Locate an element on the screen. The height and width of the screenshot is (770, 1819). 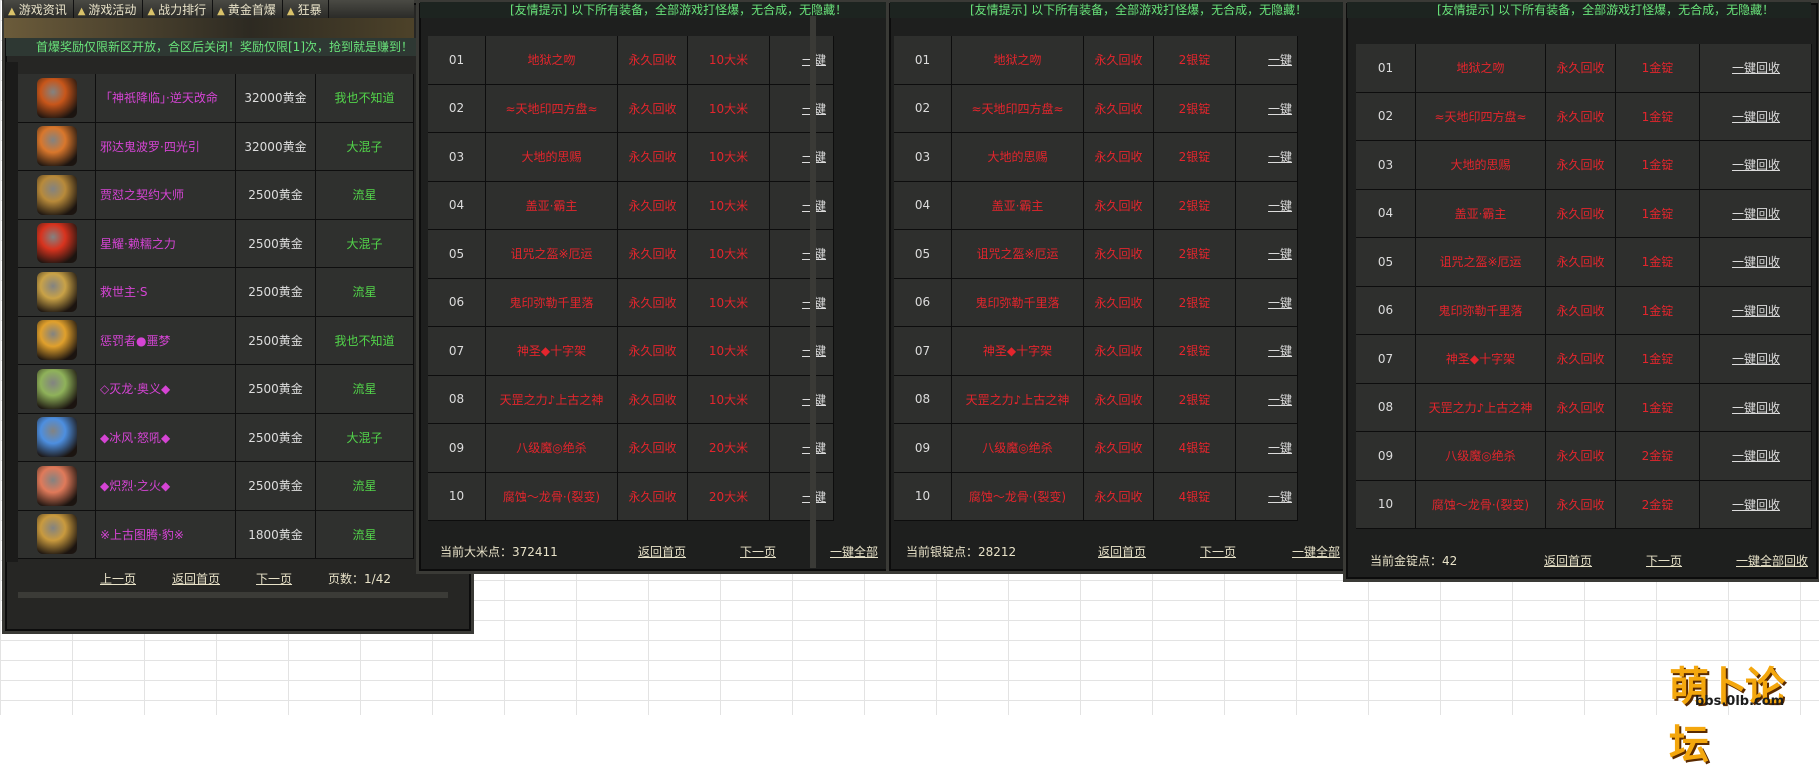
silver-next-link: 下一页 is located at coordinates (1218, 551).